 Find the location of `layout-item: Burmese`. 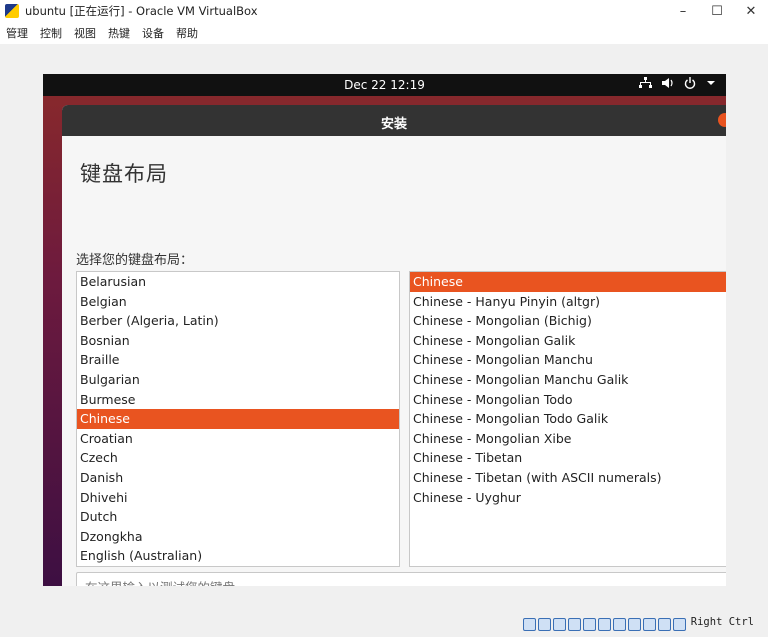

layout-item: Burmese is located at coordinates (238, 400).